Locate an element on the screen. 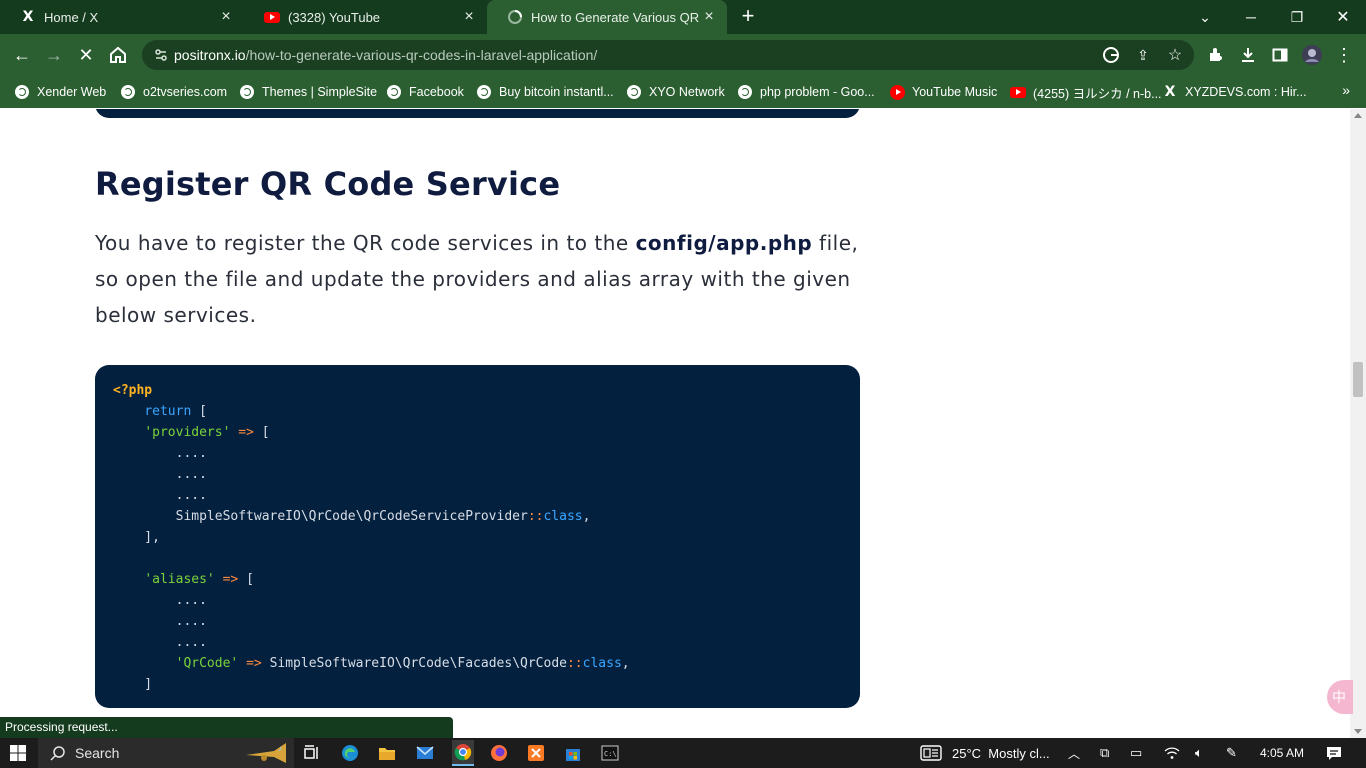 The height and width of the screenshot is (768, 1366). weather-icon is located at coordinates (931, 753).